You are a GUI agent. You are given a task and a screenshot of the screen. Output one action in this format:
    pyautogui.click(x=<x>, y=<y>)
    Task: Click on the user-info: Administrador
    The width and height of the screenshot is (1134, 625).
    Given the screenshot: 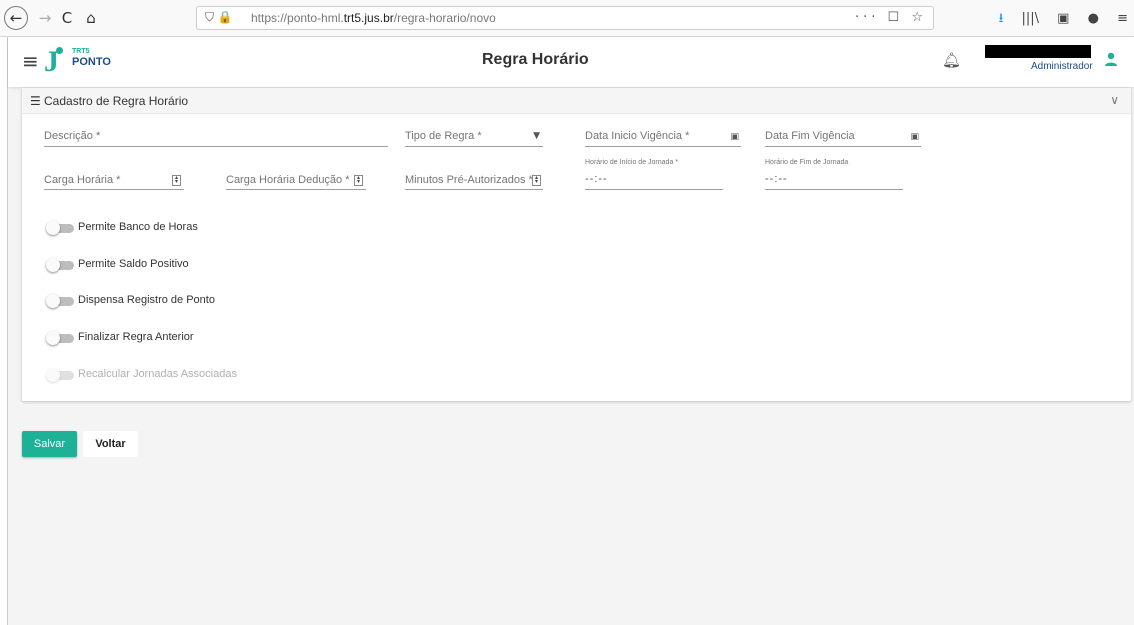 What is the action you would take?
    pyautogui.click(x=1039, y=62)
    